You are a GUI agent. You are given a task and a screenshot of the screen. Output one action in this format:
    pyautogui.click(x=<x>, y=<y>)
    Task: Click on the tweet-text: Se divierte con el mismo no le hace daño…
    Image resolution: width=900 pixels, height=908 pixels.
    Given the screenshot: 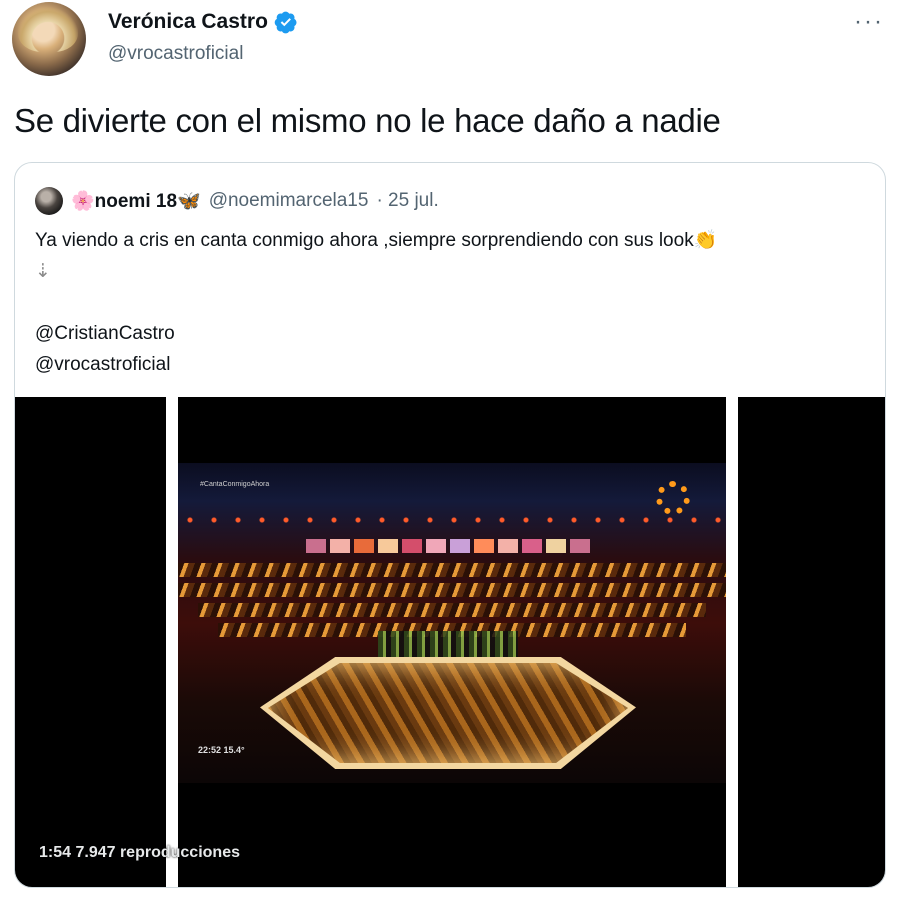 What is the action you would take?
    pyautogui.click(x=367, y=120)
    